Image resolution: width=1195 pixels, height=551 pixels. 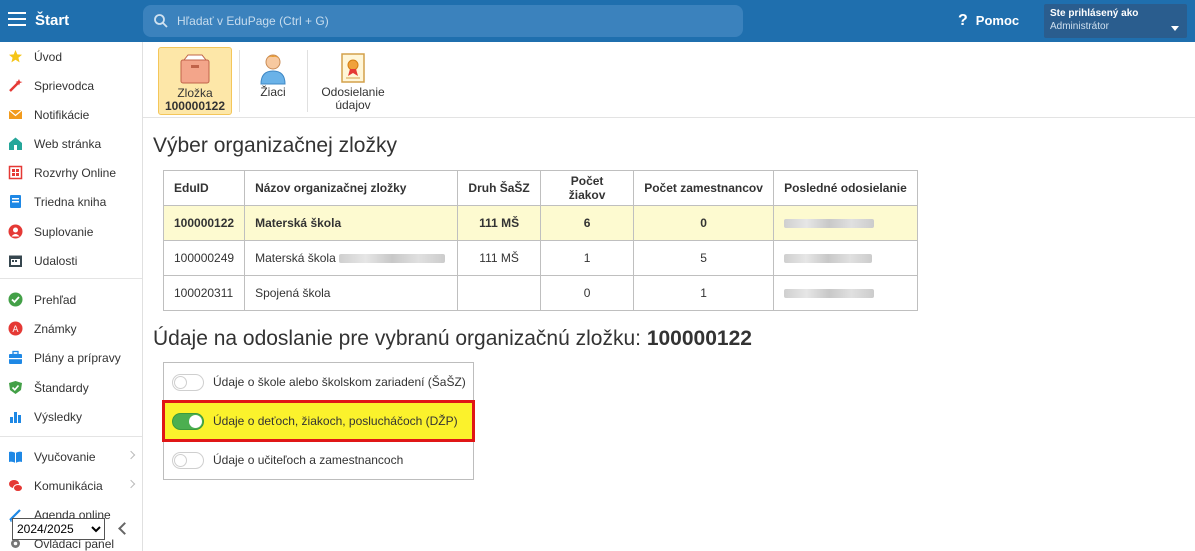 I want to click on user-label: Ste prihlásený ako, so click(x=1094, y=13).